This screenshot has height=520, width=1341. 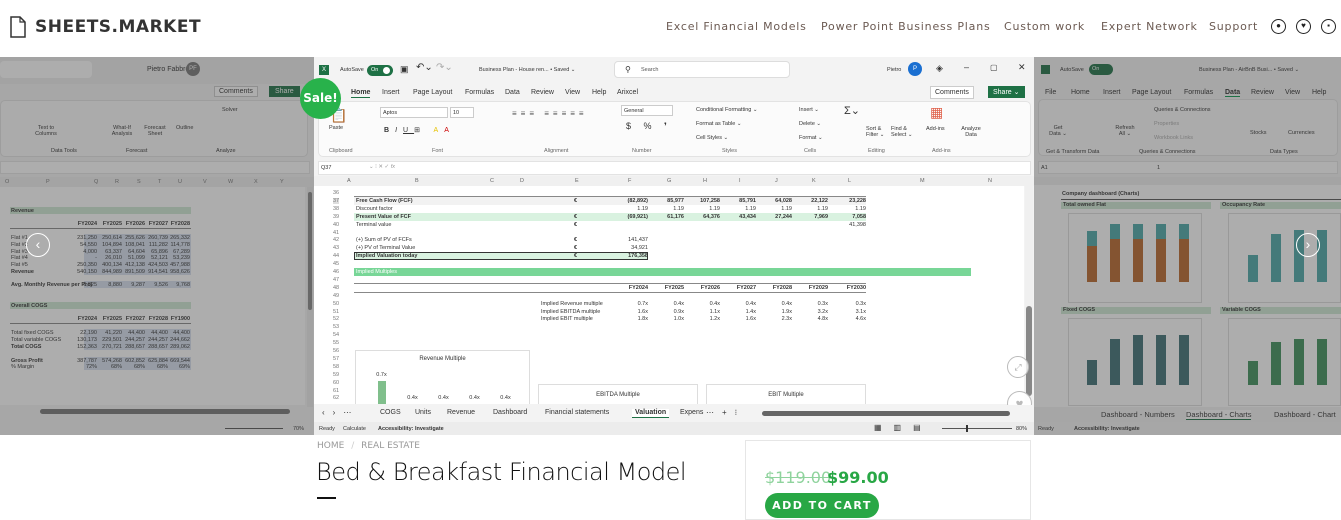 What do you see at coordinates (846, 217) in the screenshot?
I see `cell-value: 7,058` at bounding box center [846, 217].